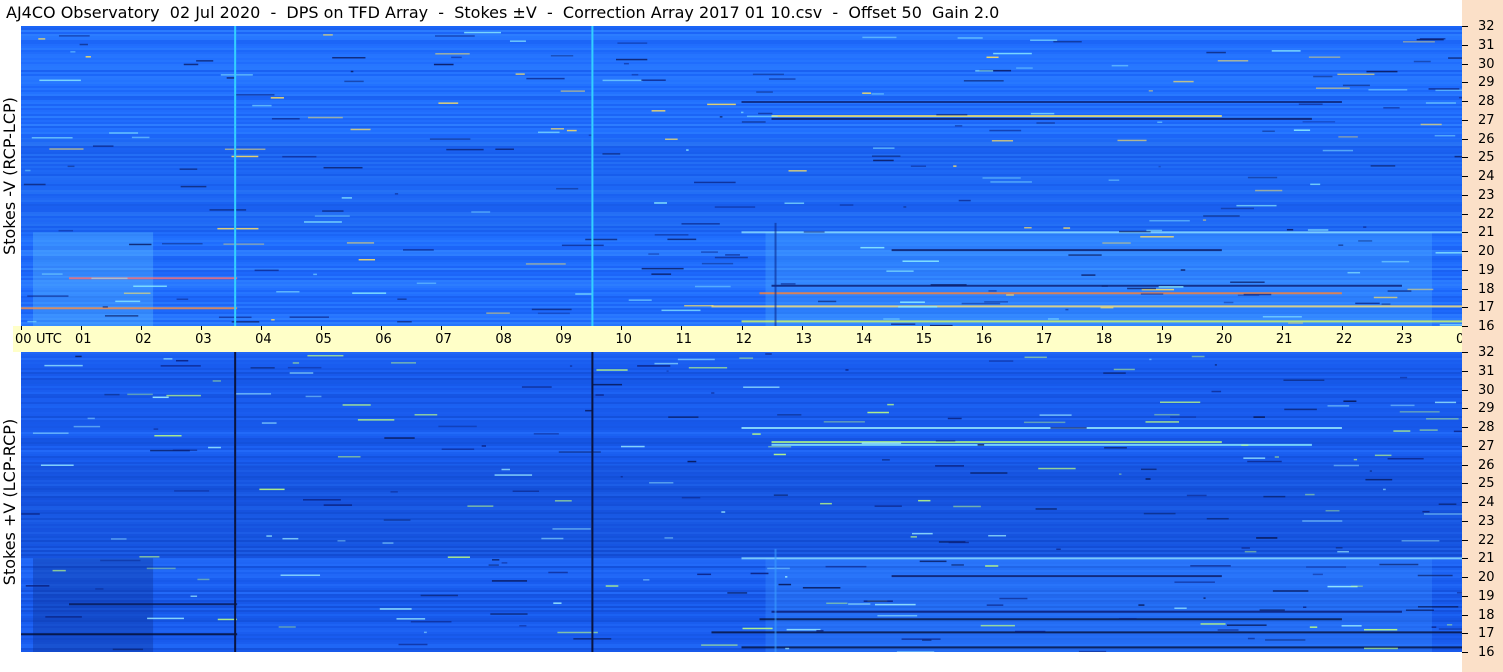  Describe the element at coordinates (1104, 339) in the screenshot. I see `x-tick-label: 18` at that location.